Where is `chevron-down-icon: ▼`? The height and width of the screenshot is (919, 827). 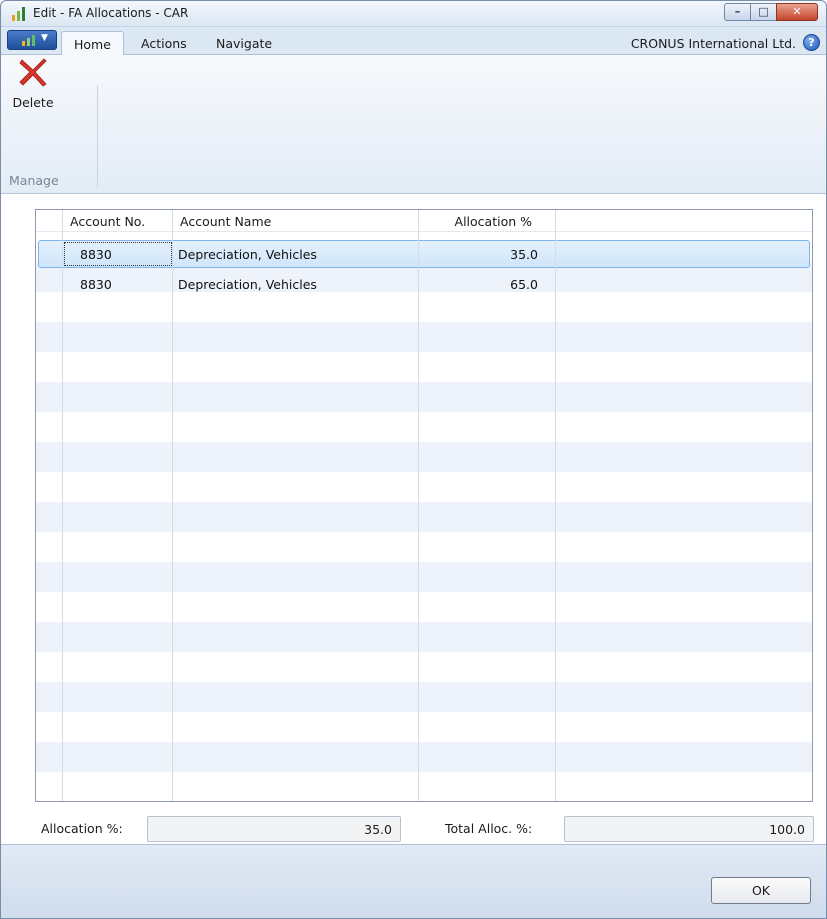 chevron-down-icon: ▼ is located at coordinates (44, 38).